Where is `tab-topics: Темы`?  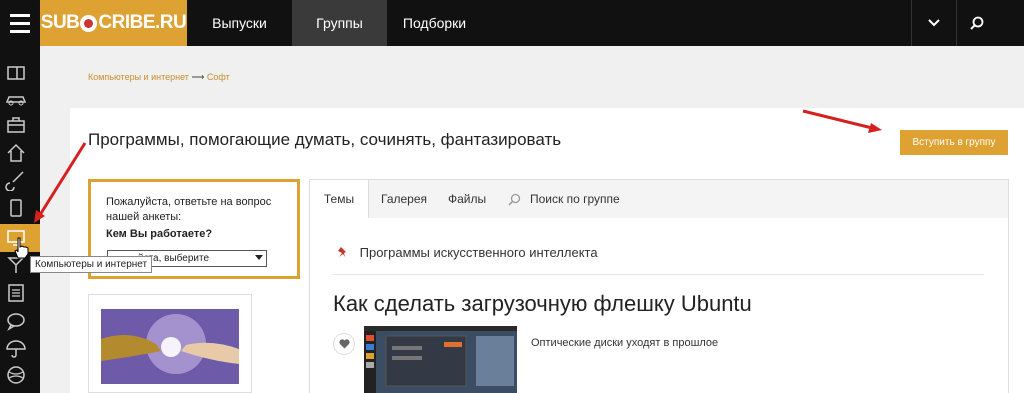 tab-topics: Темы is located at coordinates (339, 199).